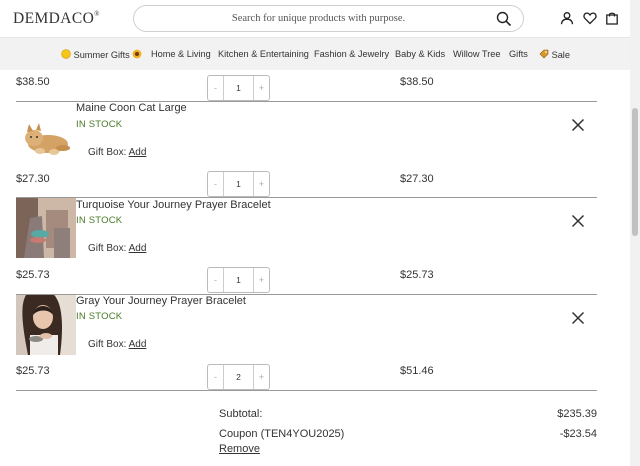  I want to click on qty-value: 2, so click(238, 377).